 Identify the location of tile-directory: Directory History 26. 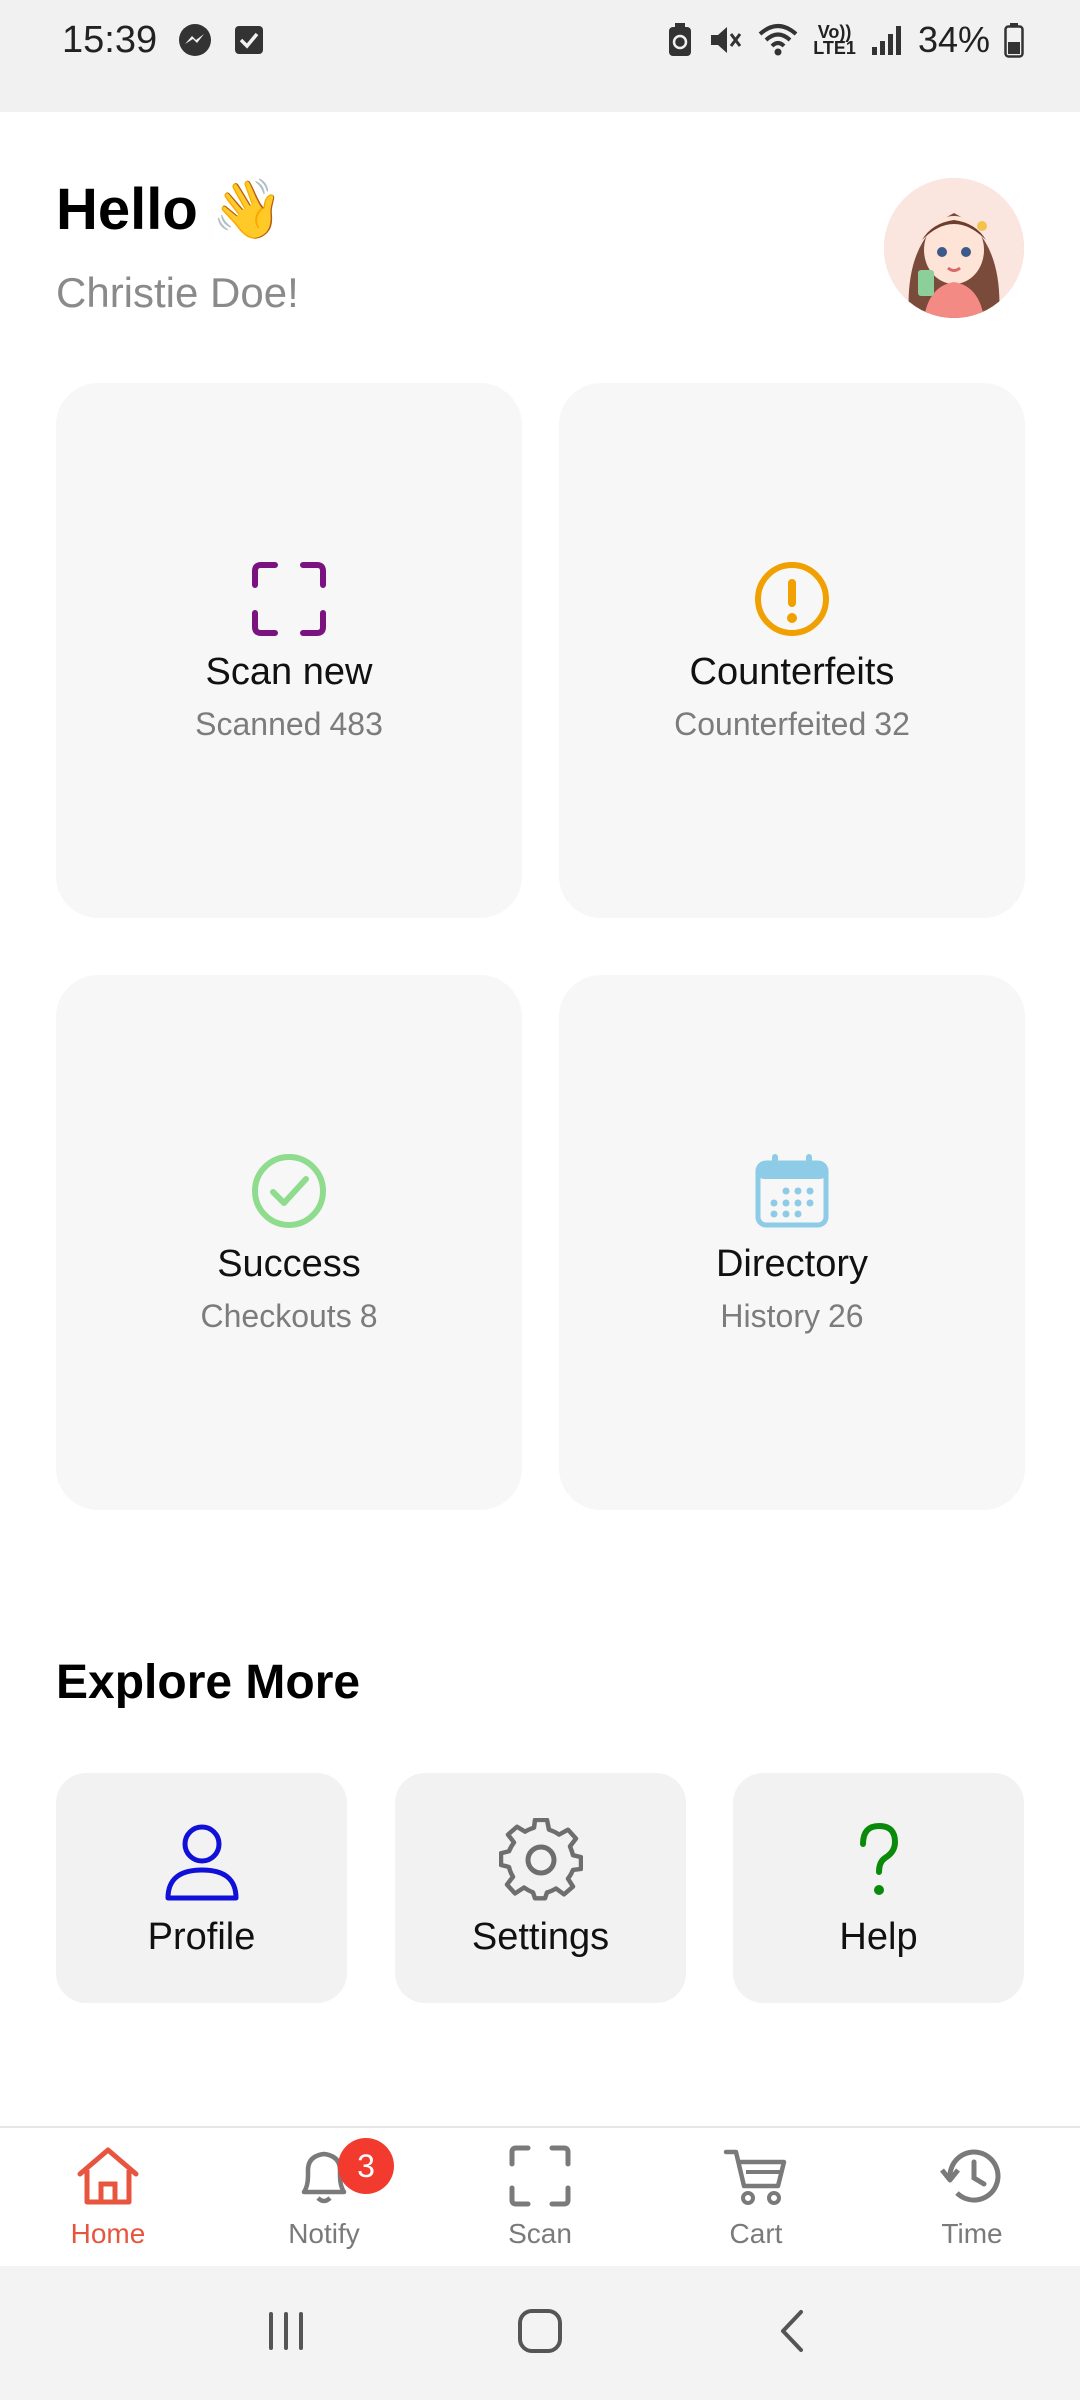
(792, 1242).